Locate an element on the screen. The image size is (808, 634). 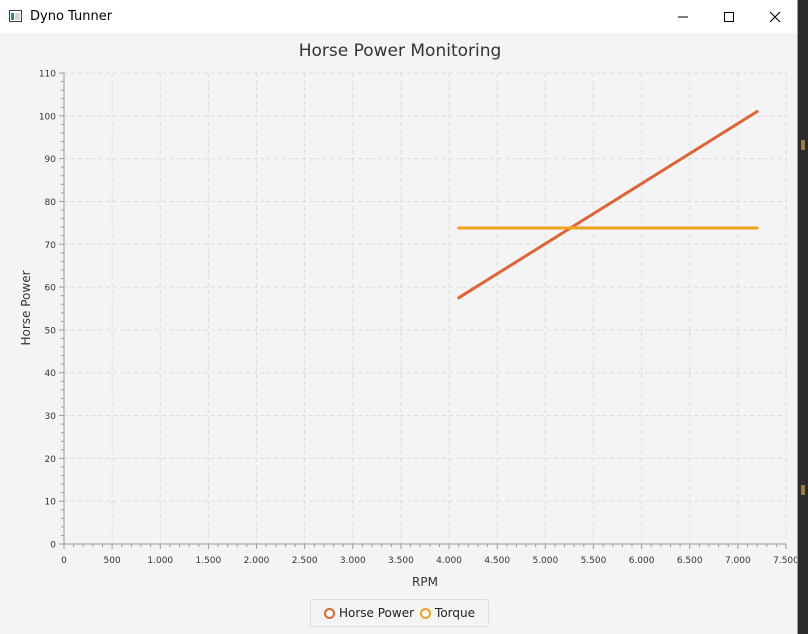
legend-label-torque: Torque is located at coordinates (455, 613).